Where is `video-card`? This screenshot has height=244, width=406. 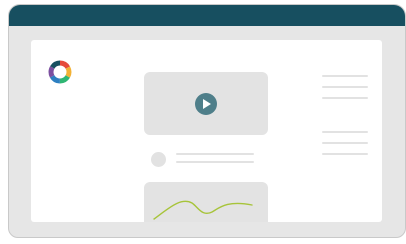
video-card is located at coordinates (206, 103).